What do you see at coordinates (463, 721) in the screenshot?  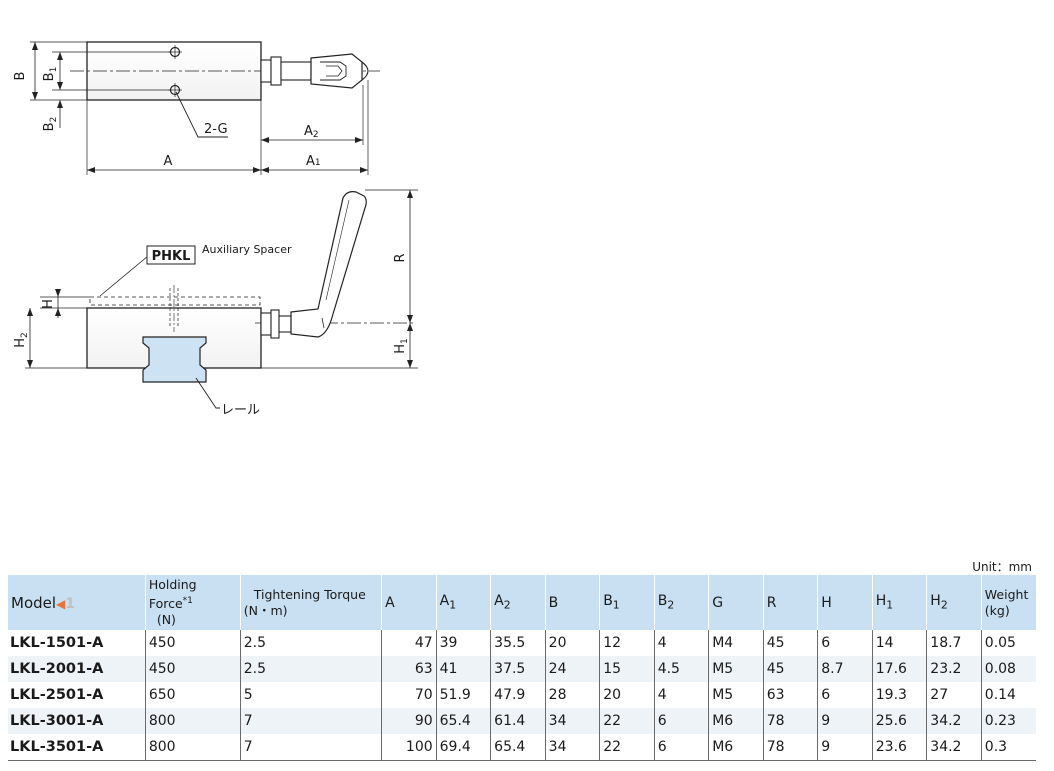 I see `cell-A1: 65.4` at bounding box center [463, 721].